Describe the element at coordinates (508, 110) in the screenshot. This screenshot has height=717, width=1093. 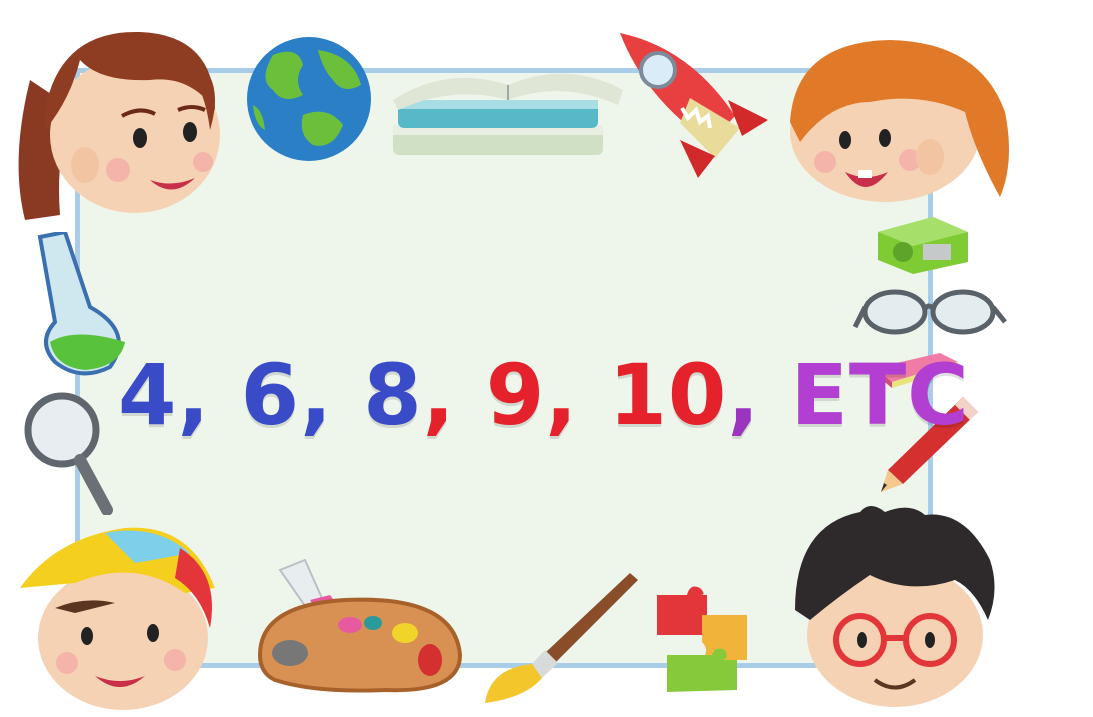
I see `books-icon` at that location.